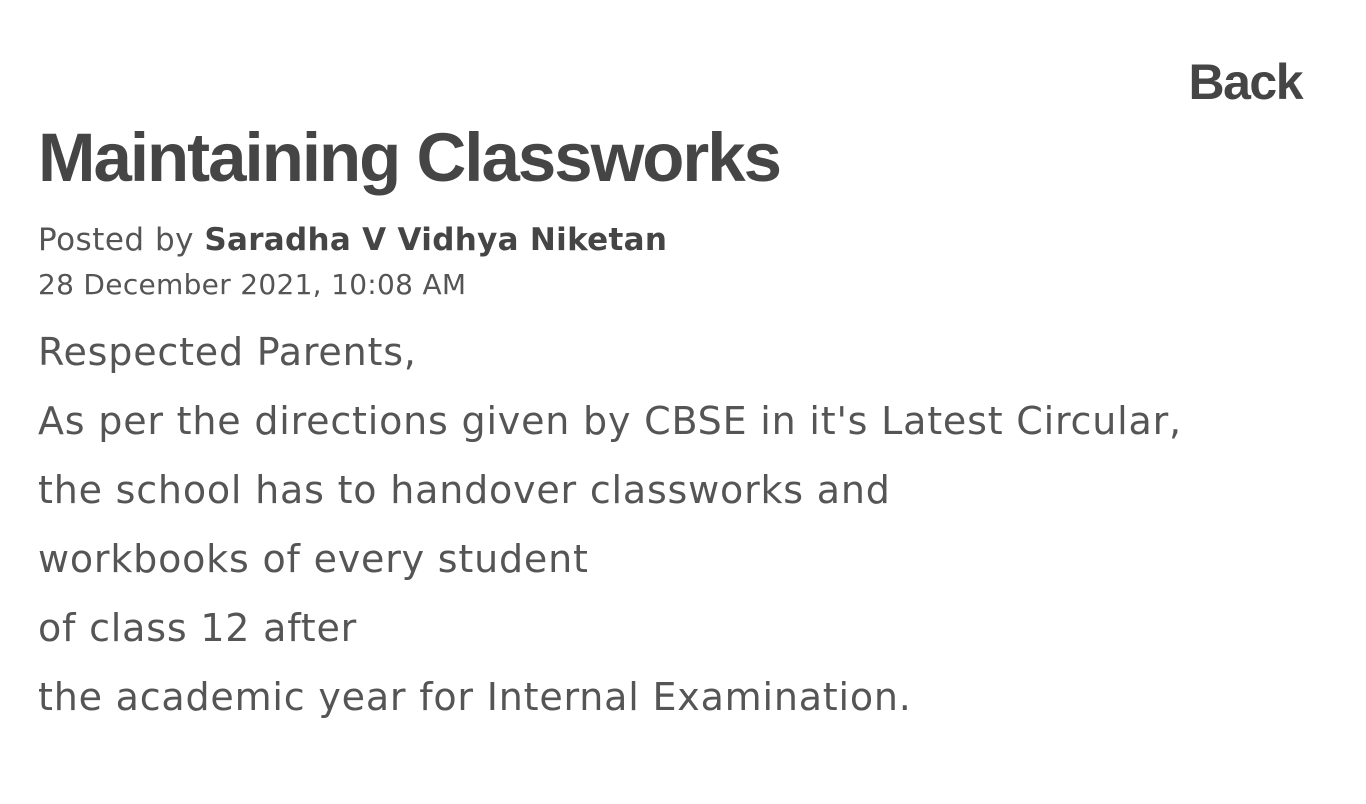  I want to click on back-link: Back, so click(1245, 82).